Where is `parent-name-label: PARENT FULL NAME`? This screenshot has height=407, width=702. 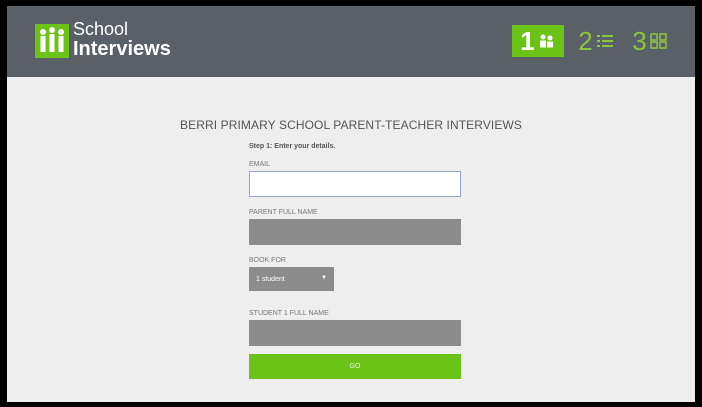
parent-name-label: PARENT FULL NAME is located at coordinates (283, 212).